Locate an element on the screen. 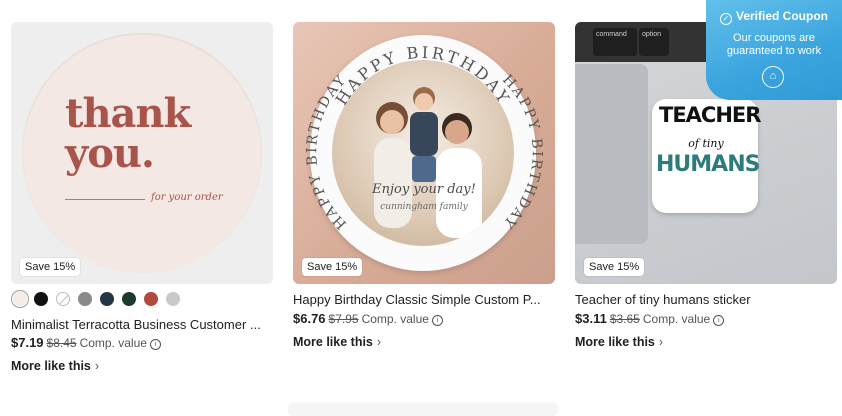 This screenshot has width=842, height=416. sticker-text-teacher: TEACHER is located at coordinates (710, 115).